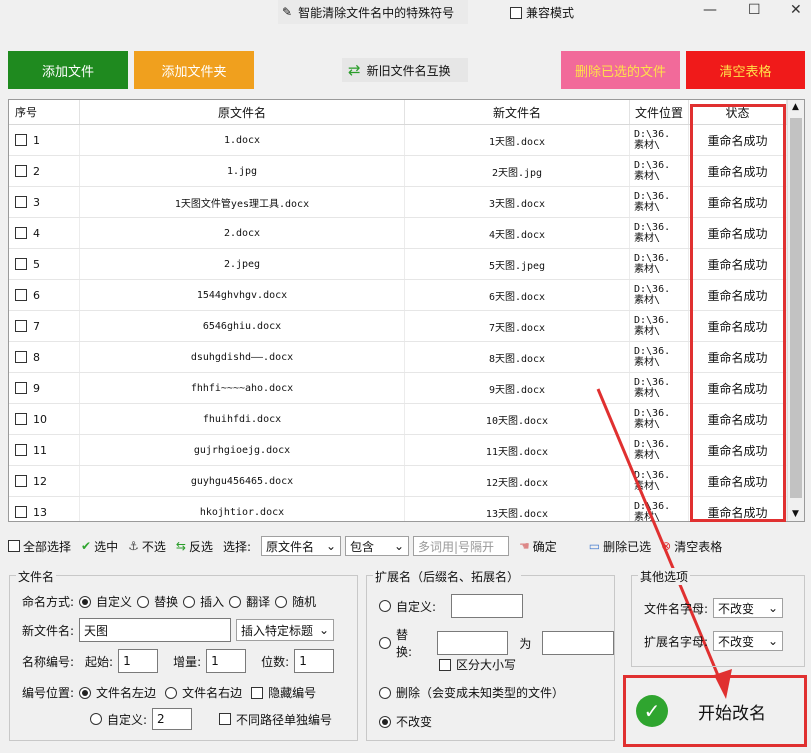  What do you see at coordinates (710, 10) in the screenshot?
I see `minimize-icon: —` at bounding box center [710, 10].